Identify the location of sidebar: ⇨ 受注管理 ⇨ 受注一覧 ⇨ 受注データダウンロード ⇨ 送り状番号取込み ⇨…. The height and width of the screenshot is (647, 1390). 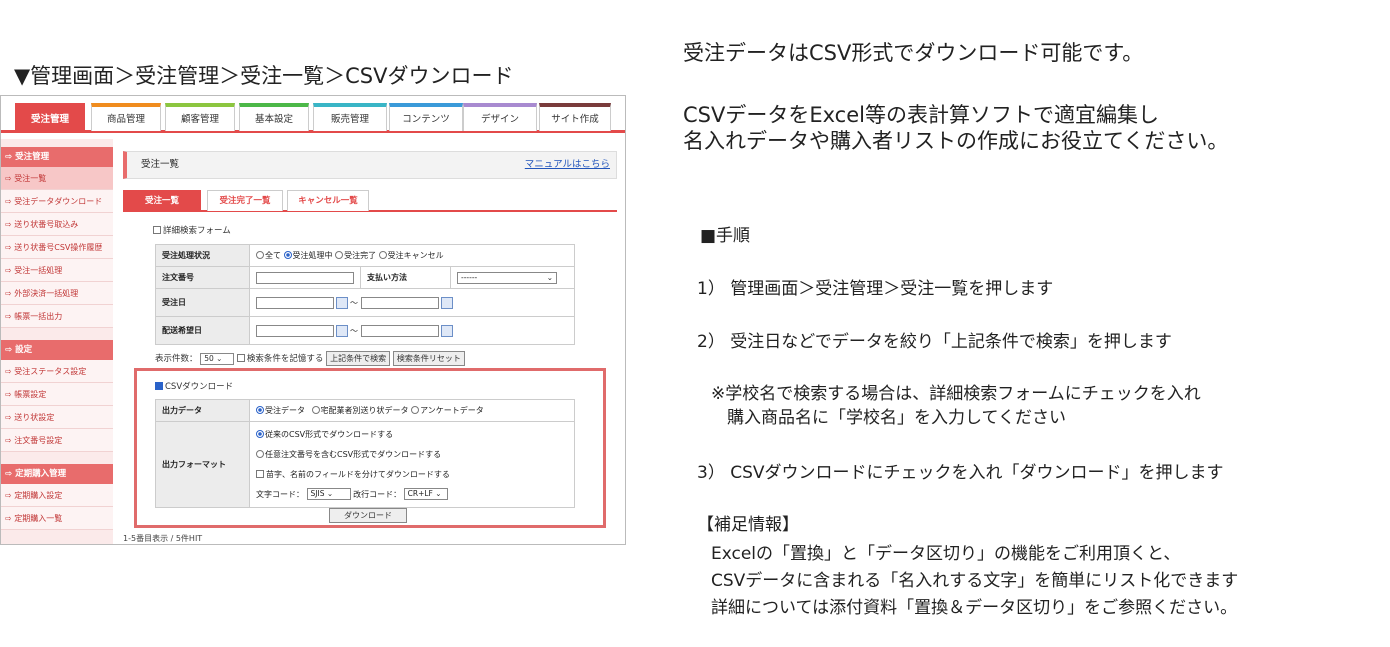
(57, 341).